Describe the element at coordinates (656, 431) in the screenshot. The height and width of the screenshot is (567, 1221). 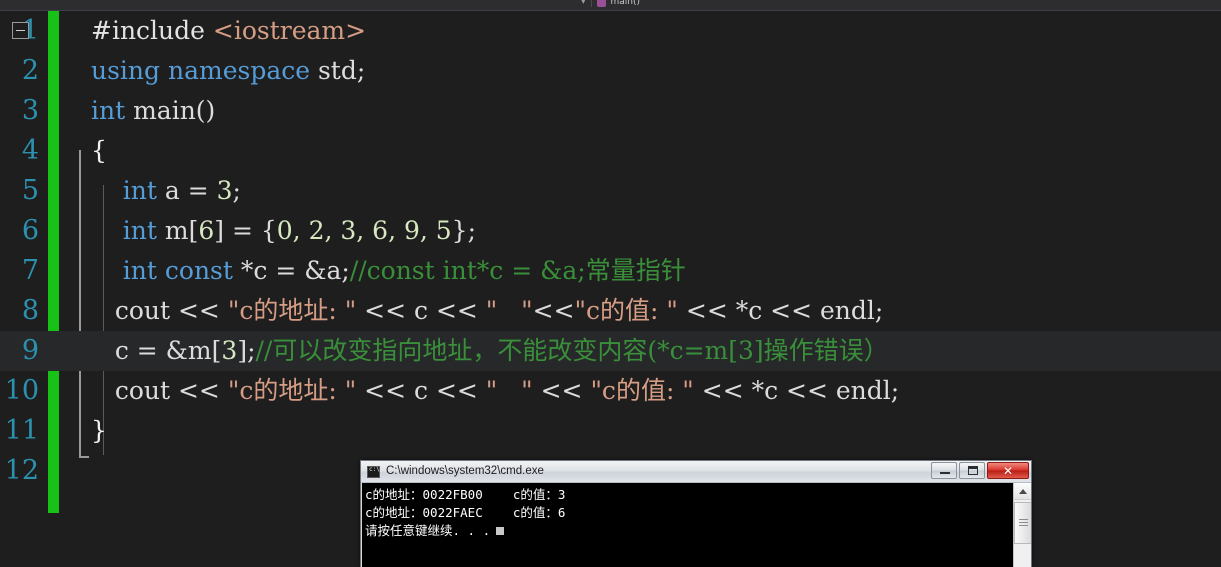
I see `code-line-text: }` at that location.